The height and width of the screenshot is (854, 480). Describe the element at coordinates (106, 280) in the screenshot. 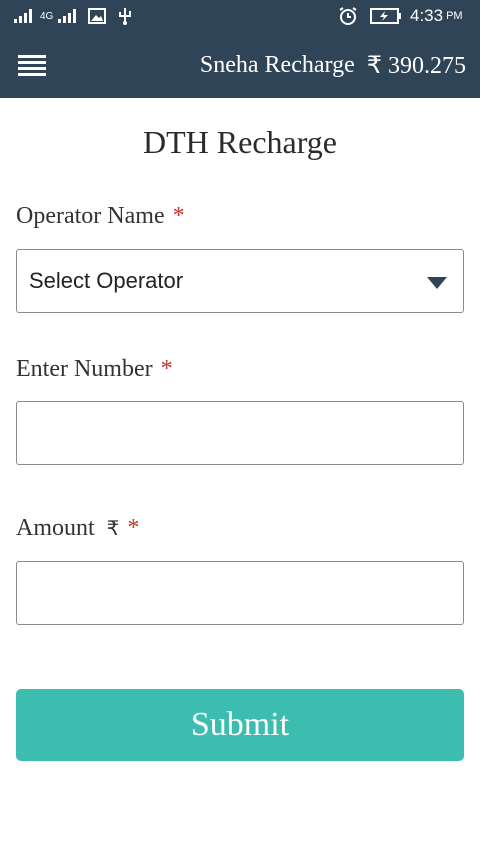

I see `operator-select-value: Select Operator` at that location.